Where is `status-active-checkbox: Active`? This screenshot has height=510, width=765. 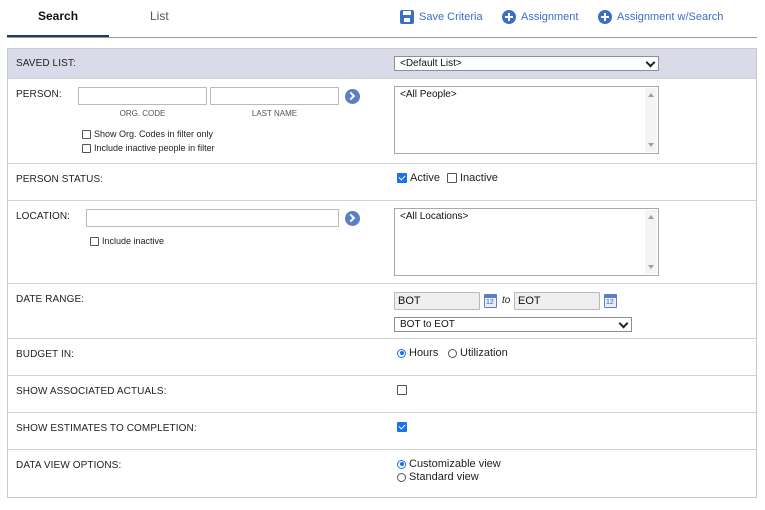 status-active-checkbox: Active is located at coordinates (418, 178).